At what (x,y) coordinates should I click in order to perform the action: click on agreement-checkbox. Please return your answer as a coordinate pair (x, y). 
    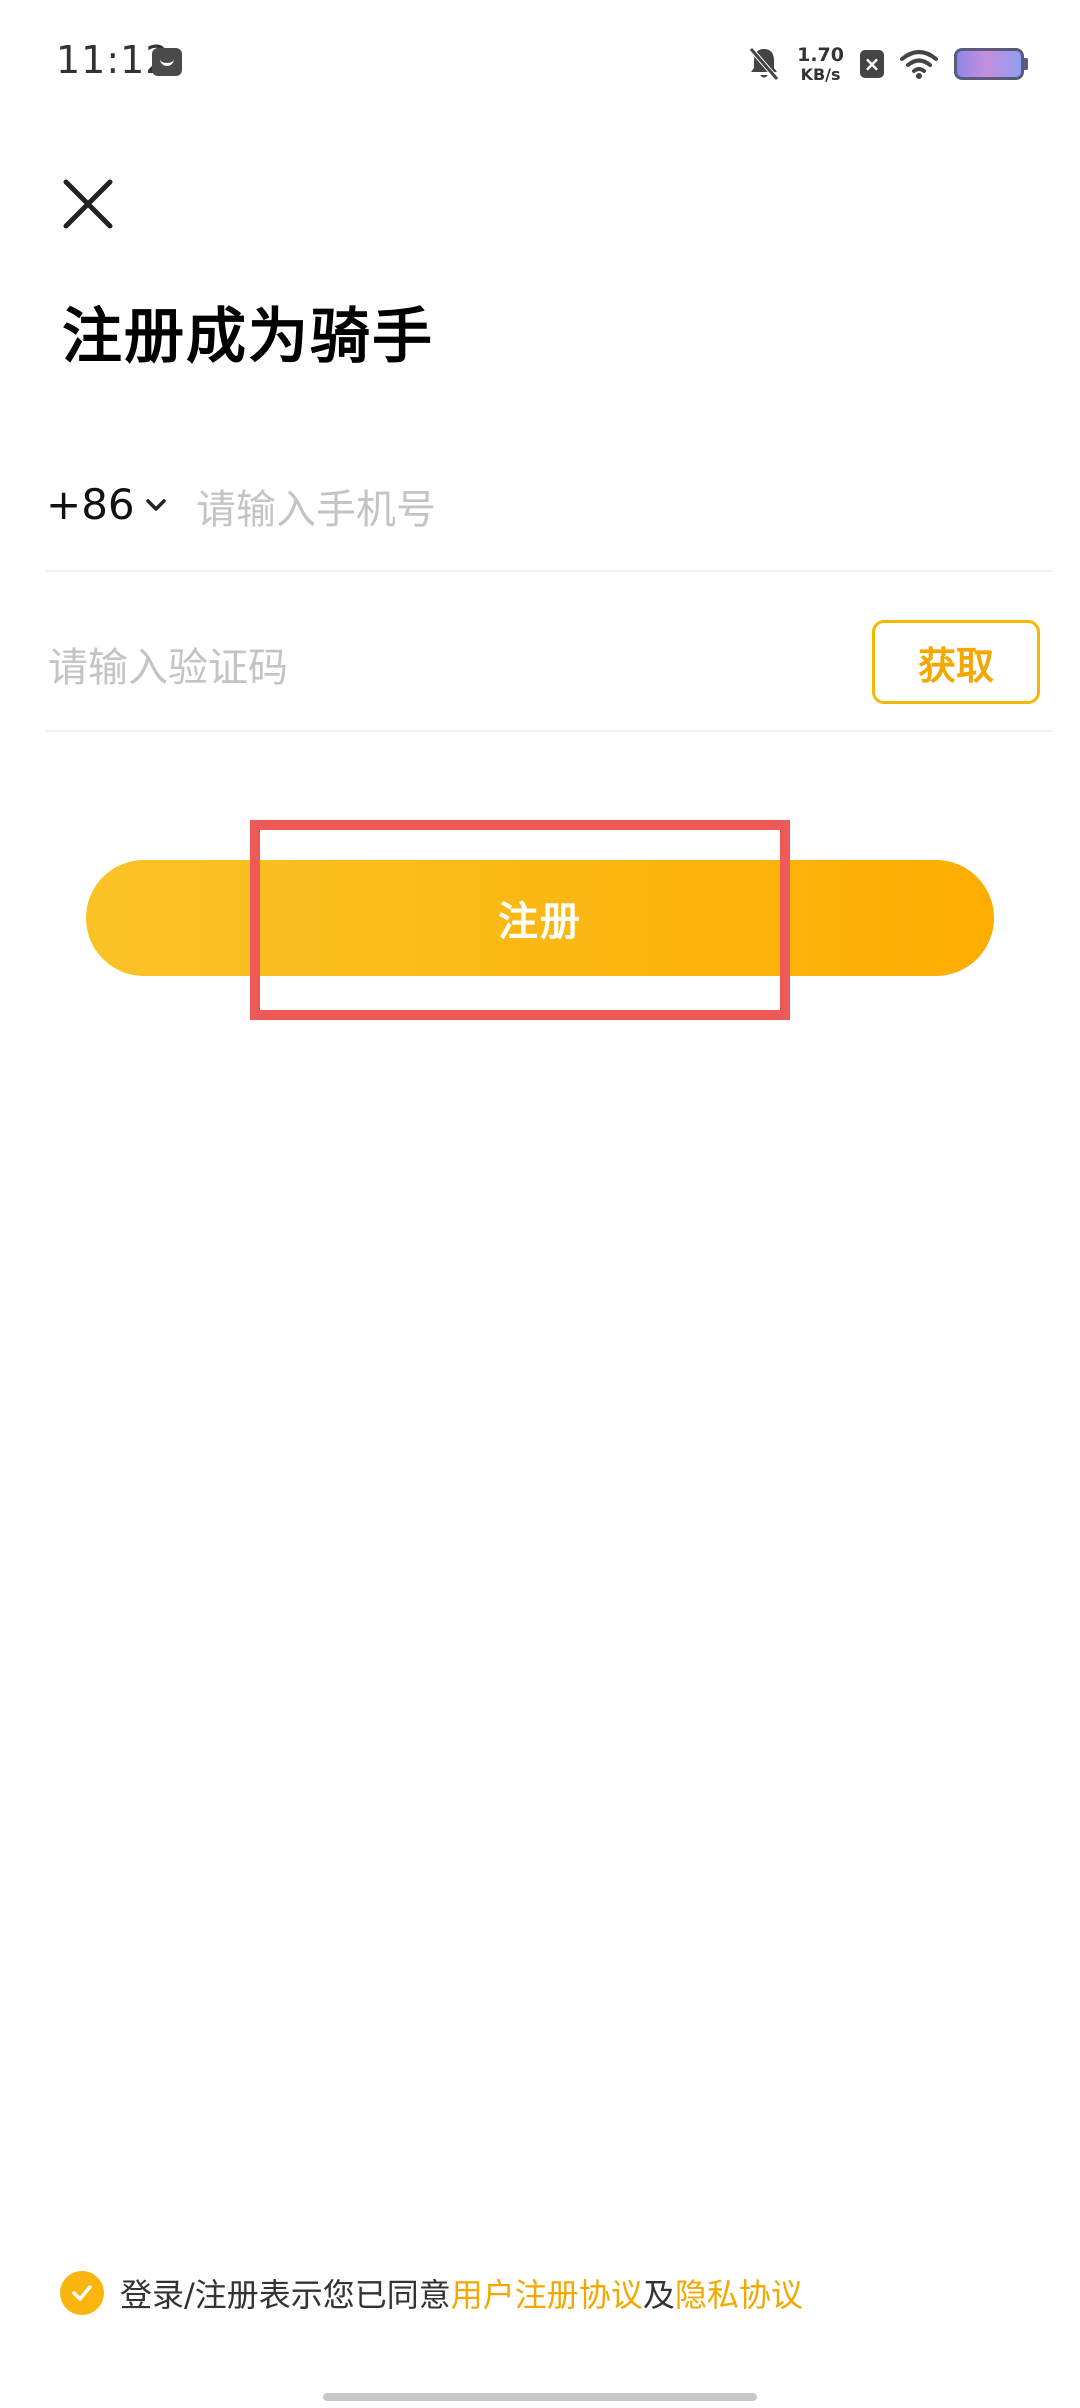
    Looking at the image, I should click on (82, 2293).